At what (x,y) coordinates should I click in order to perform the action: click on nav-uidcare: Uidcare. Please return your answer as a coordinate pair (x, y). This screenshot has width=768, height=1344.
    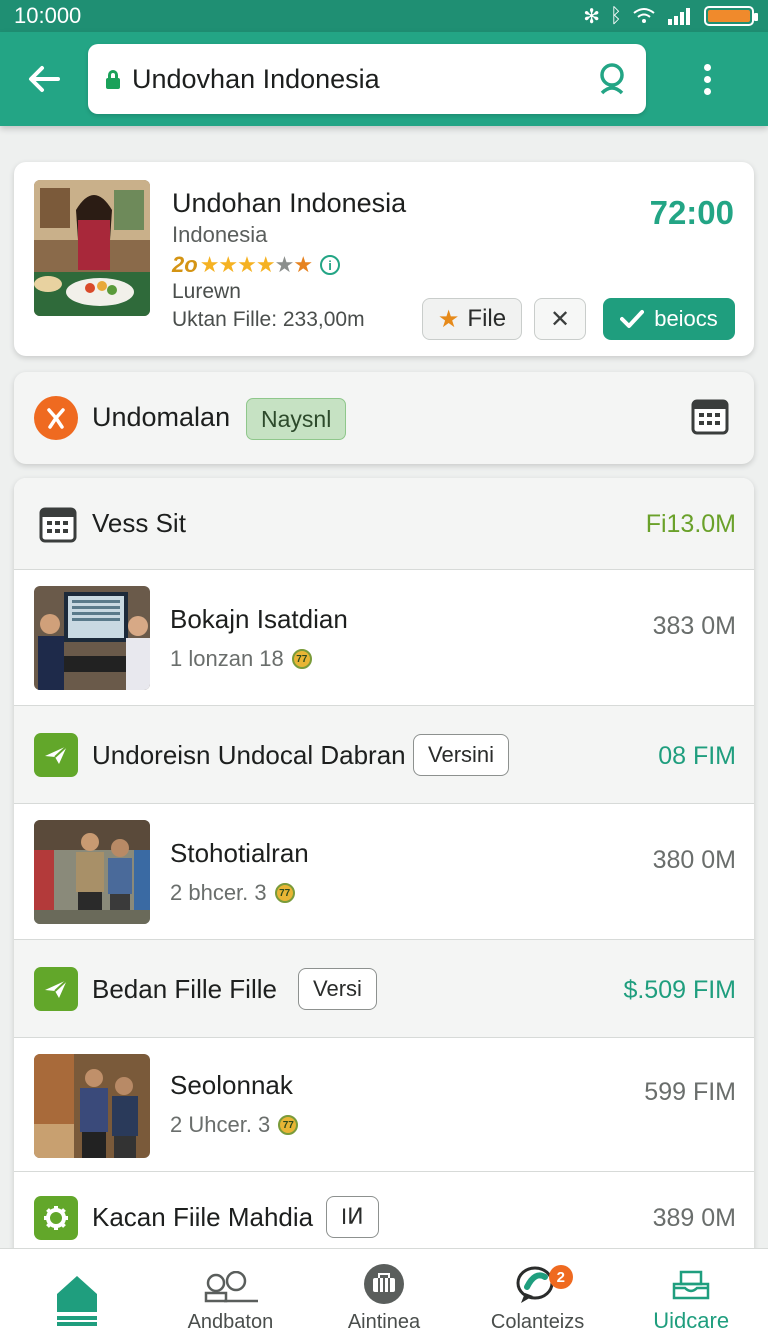
    Looking at the image, I should click on (691, 1296).